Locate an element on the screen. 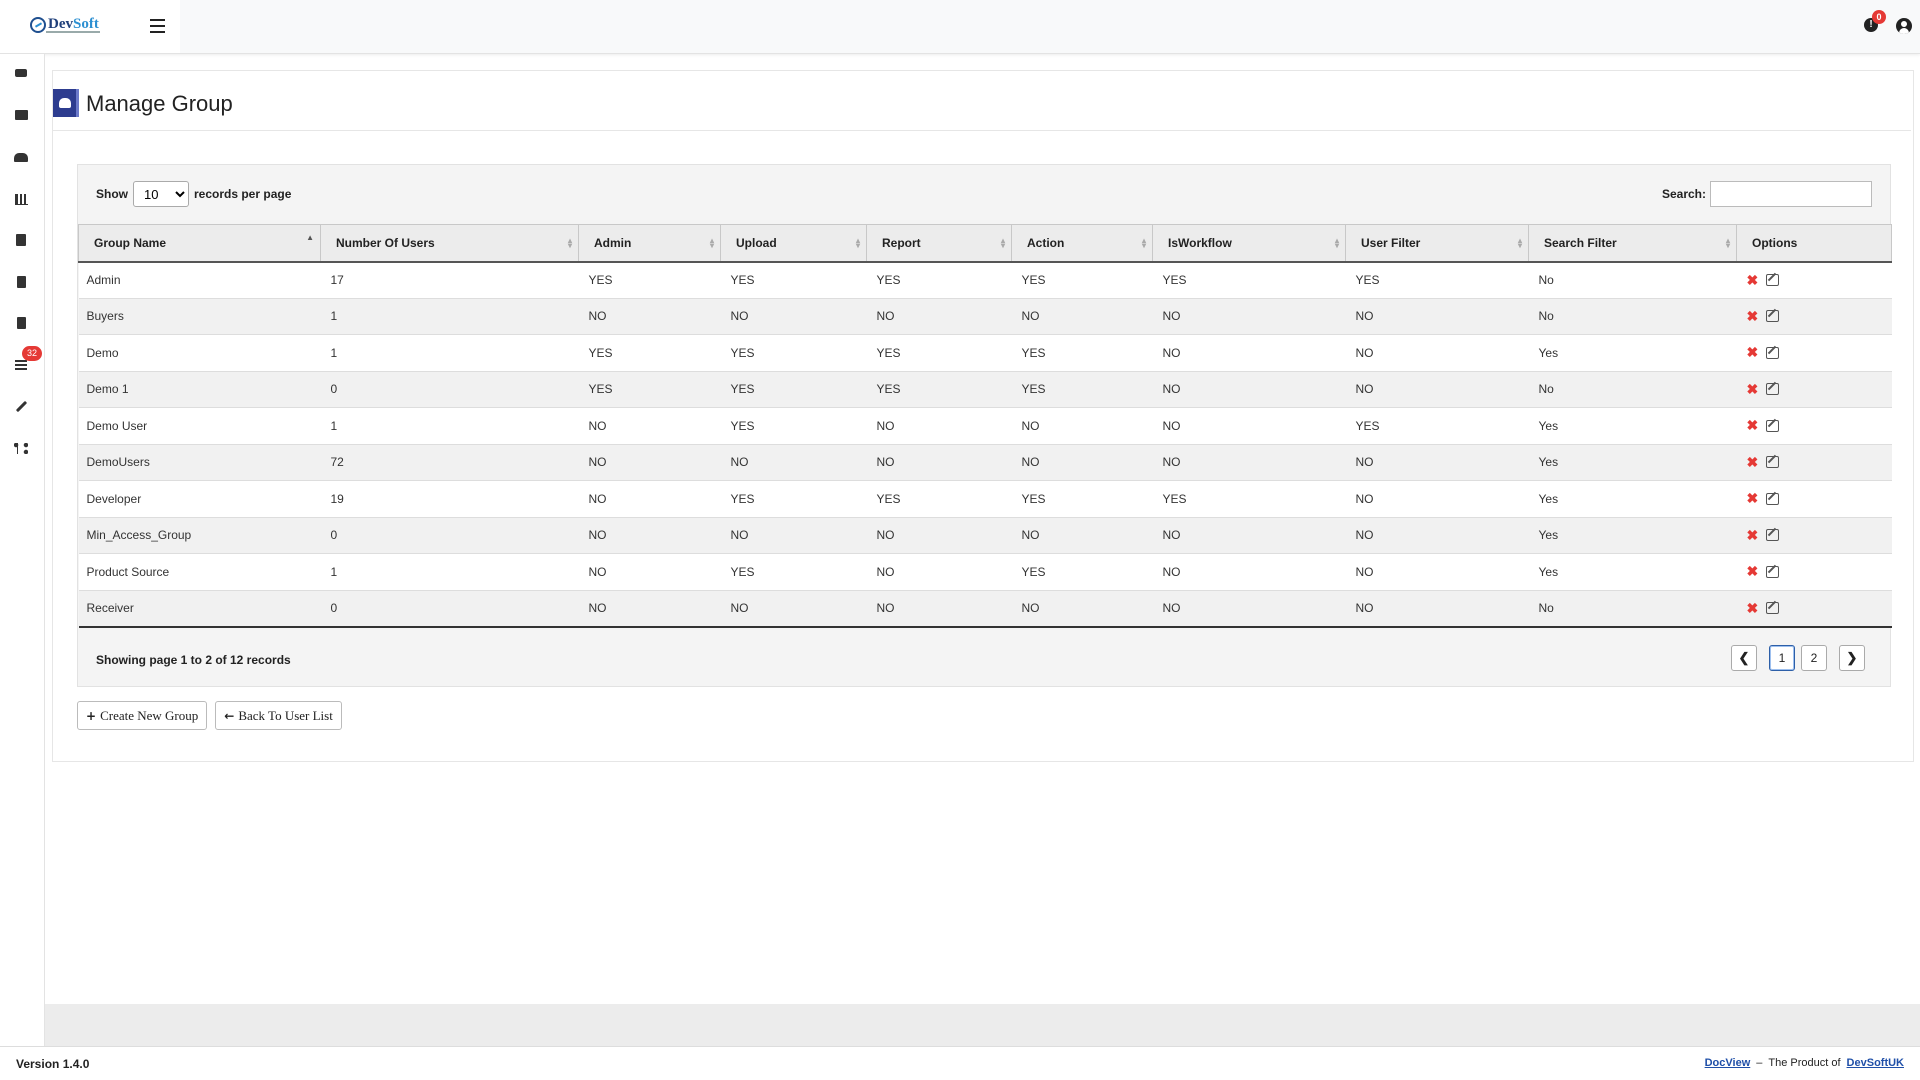  docview-link: DocView is located at coordinates (1728, 1063).